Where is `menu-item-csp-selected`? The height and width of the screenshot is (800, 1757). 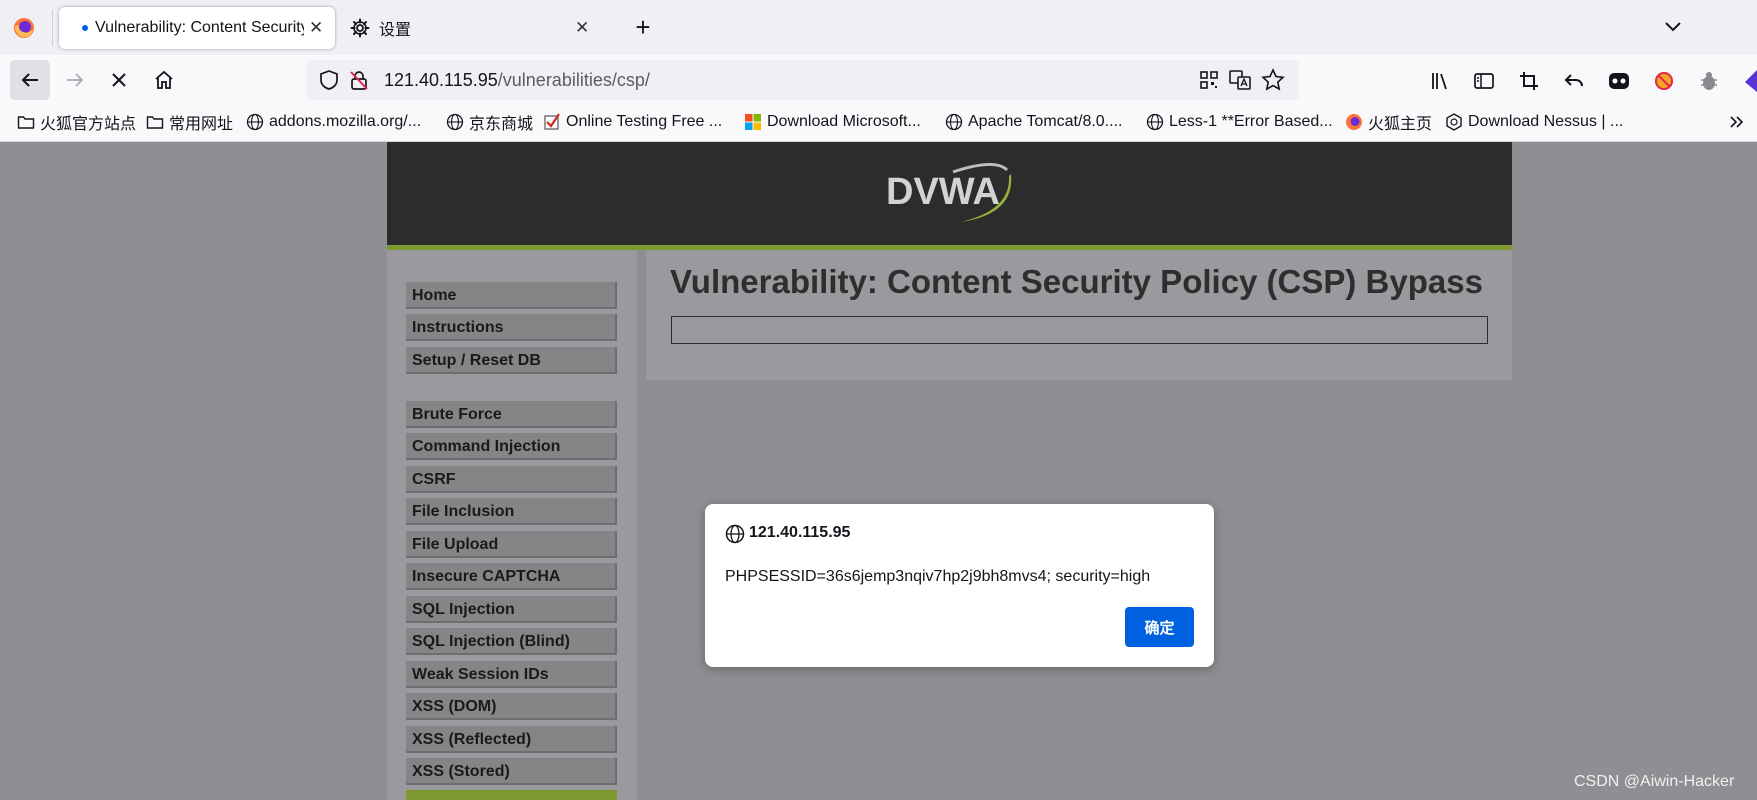
menu-item-csp-selected is located at coordinates (511, 795).